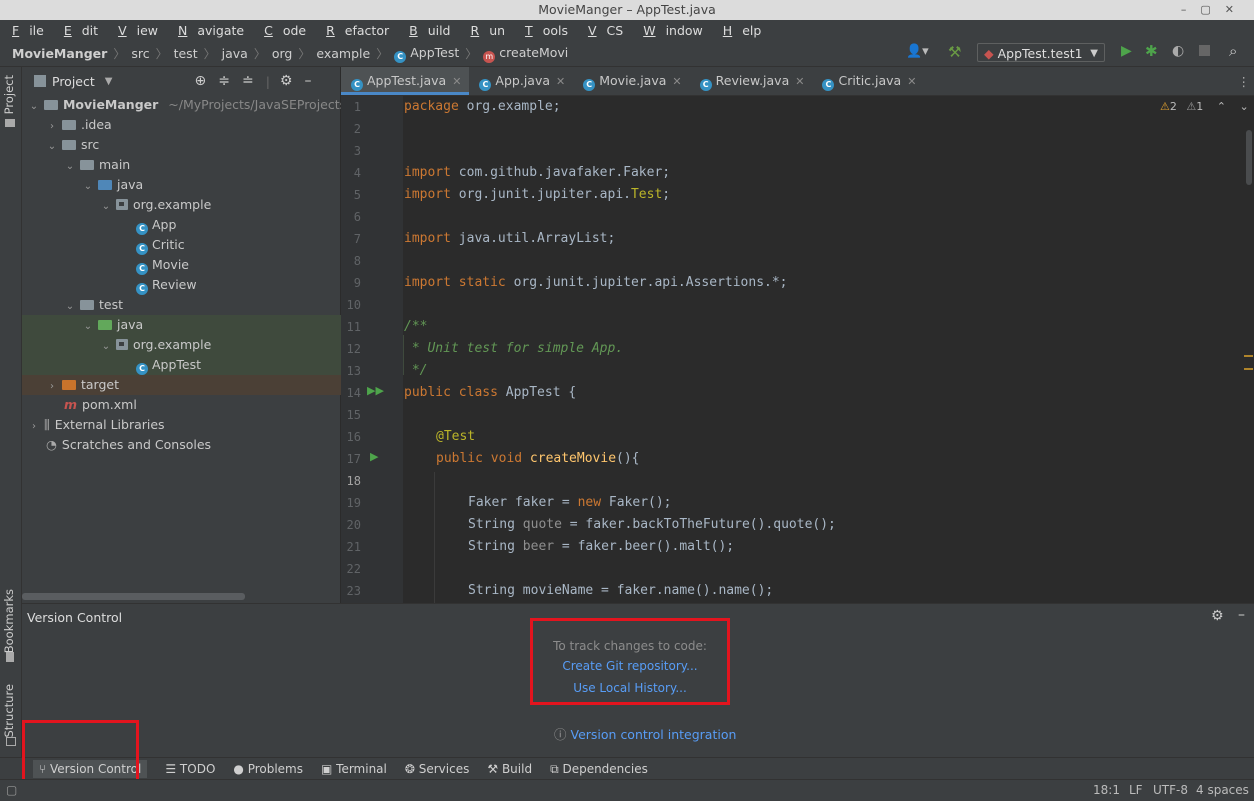 This screenshot has width=1254, height=801. I want to click on project-tool-tab: Project, so click(9, 94).